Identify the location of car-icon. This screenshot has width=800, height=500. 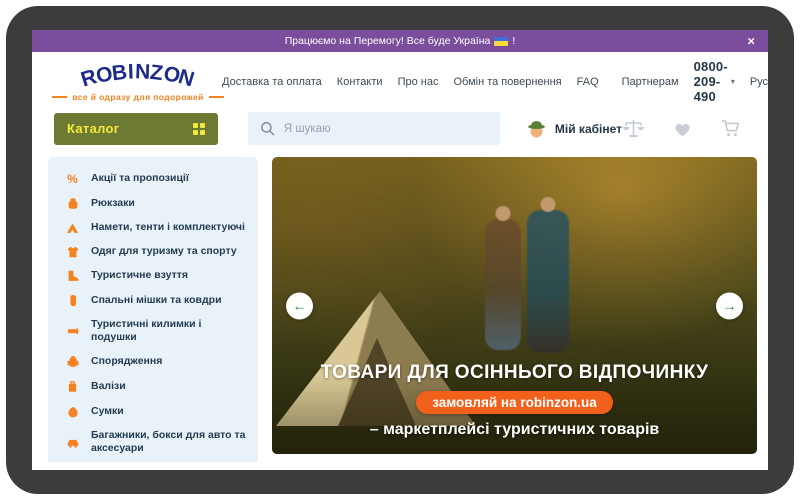
(72, 442).